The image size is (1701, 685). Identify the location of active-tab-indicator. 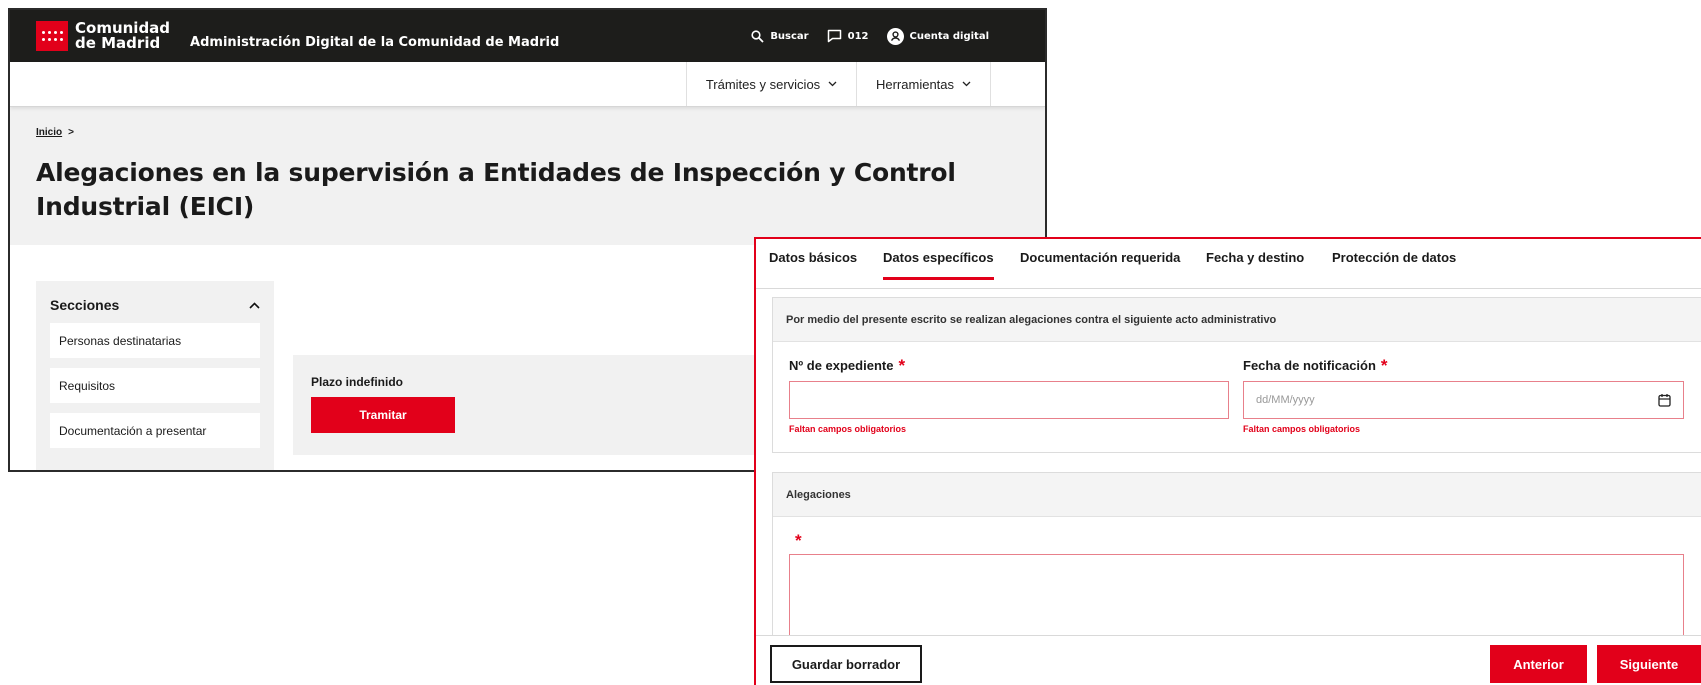
(938, 278).